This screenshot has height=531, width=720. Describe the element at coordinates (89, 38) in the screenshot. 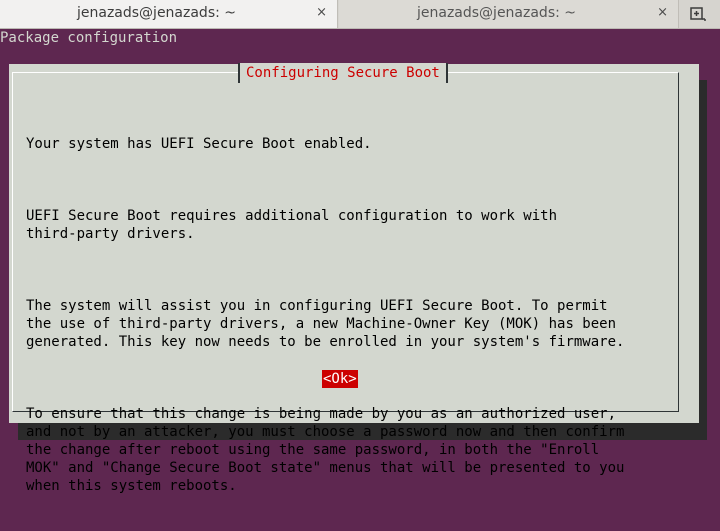

I see `terminal-header-line: Package configuration` at that location.